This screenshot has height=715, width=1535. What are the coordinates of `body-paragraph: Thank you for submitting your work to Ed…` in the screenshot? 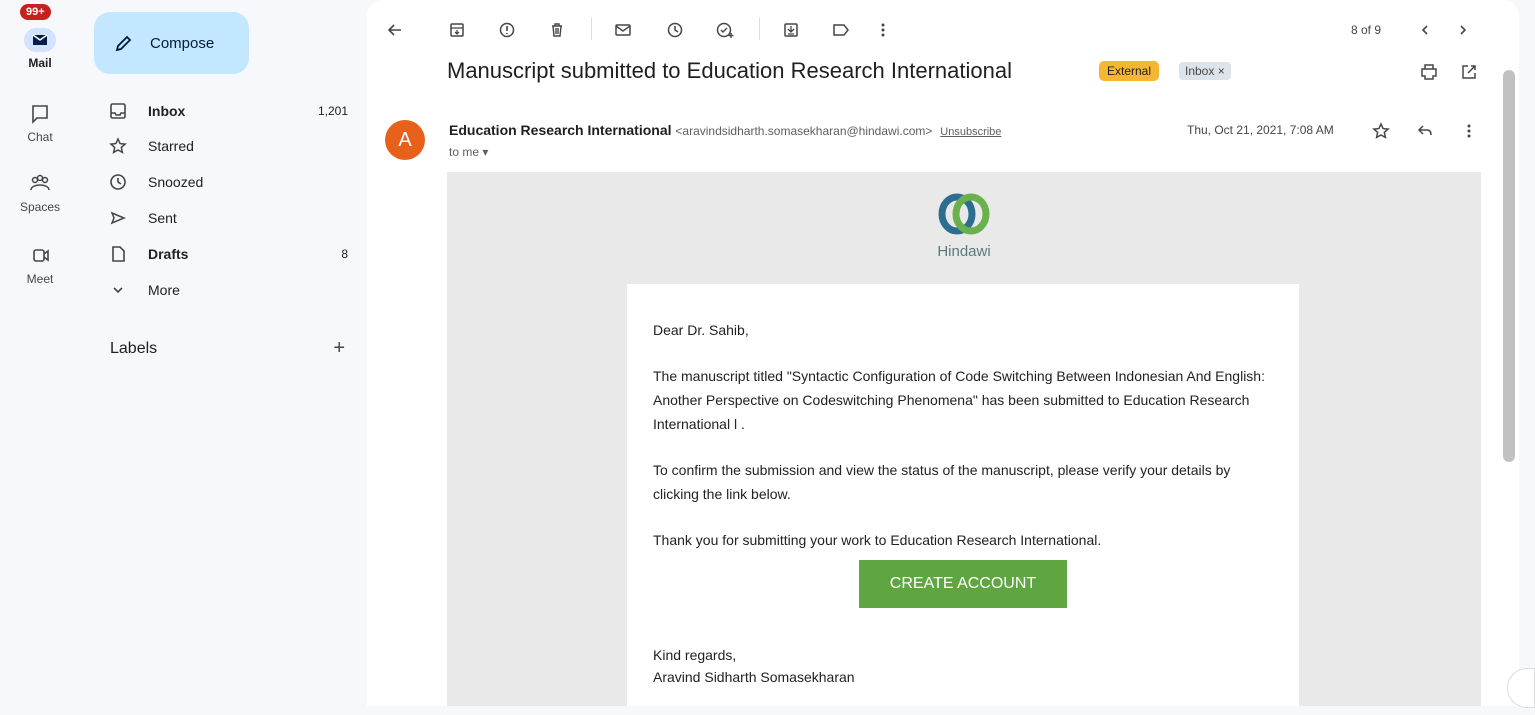 It's located at (877, 540).